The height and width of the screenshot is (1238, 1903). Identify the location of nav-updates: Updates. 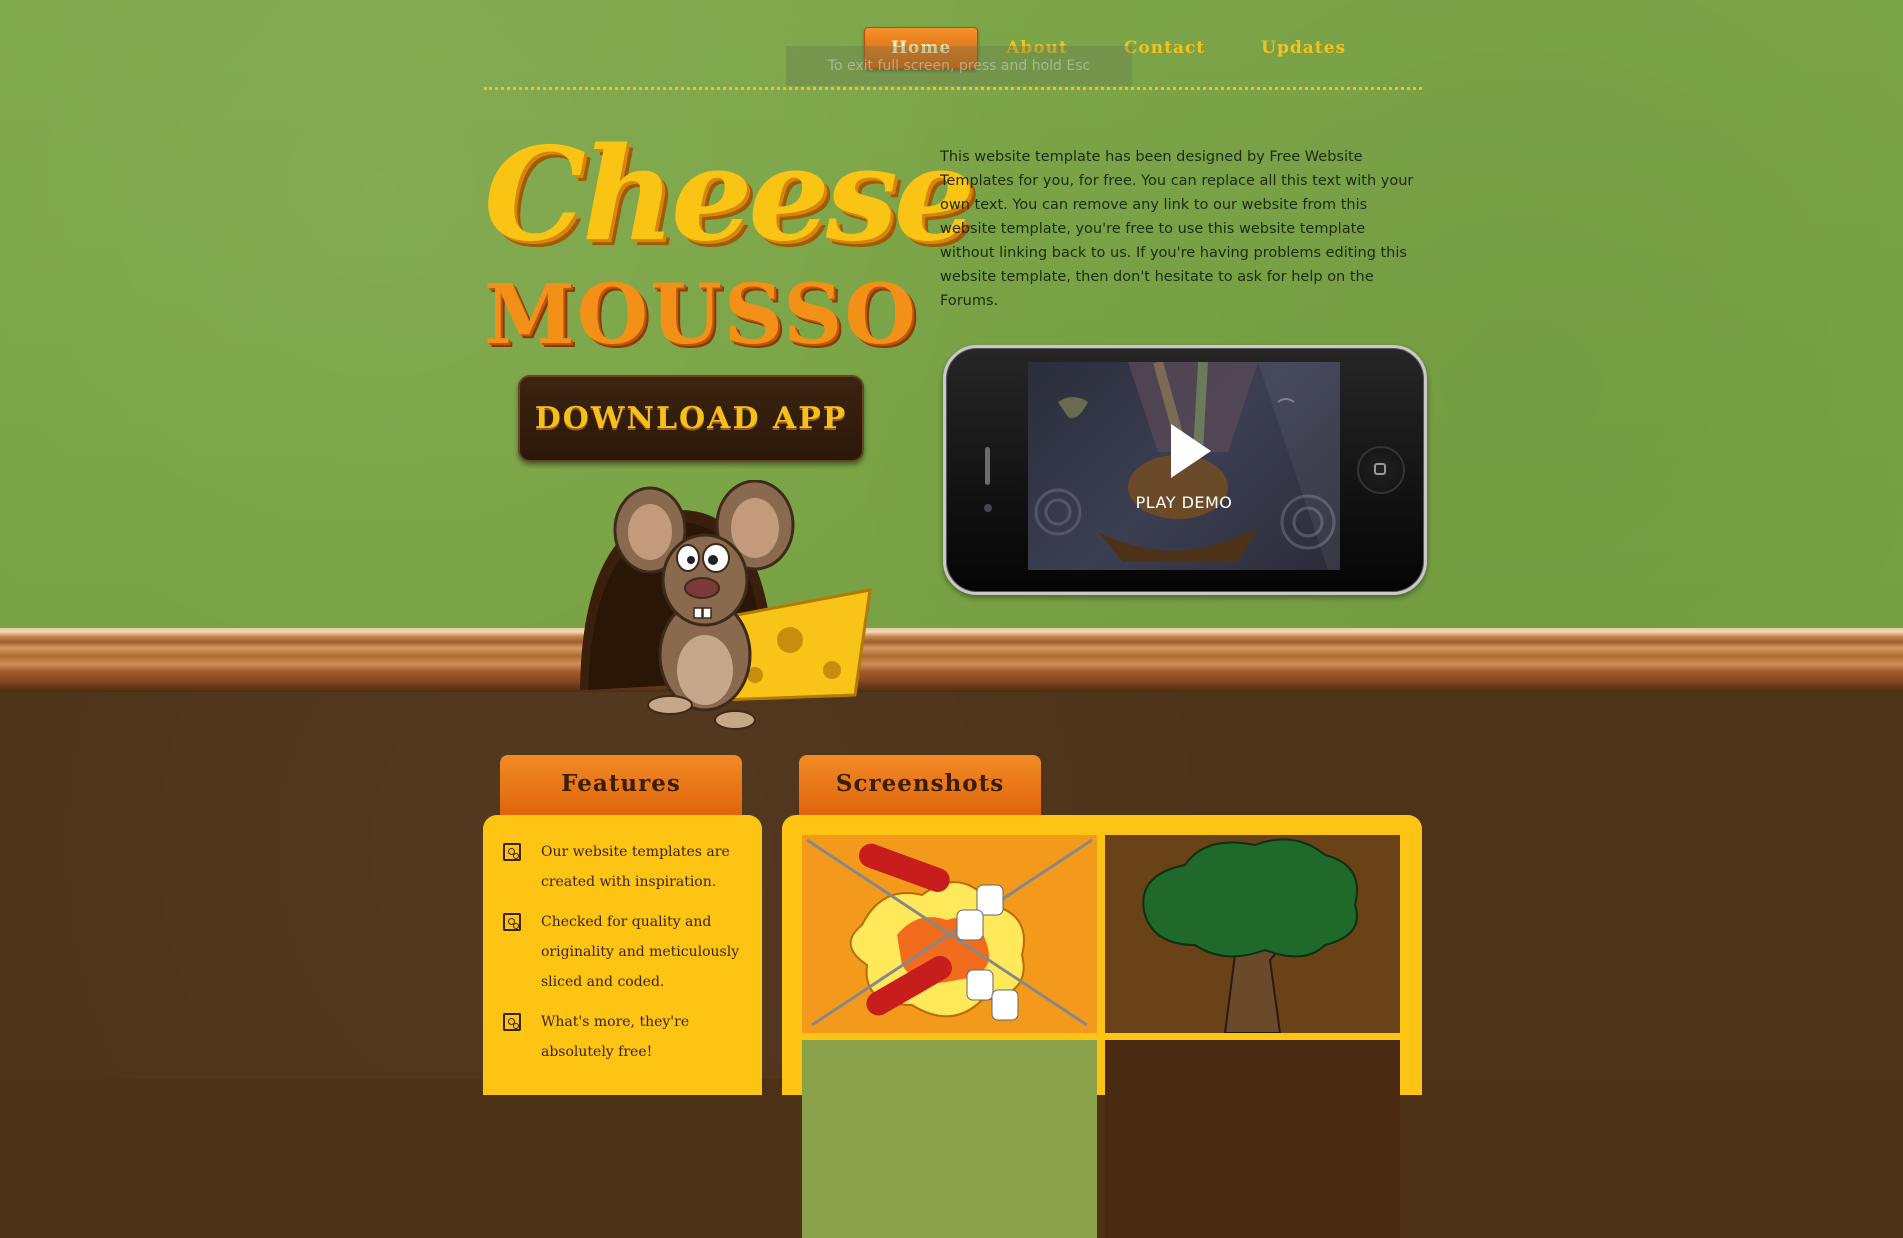
(1303, 48).